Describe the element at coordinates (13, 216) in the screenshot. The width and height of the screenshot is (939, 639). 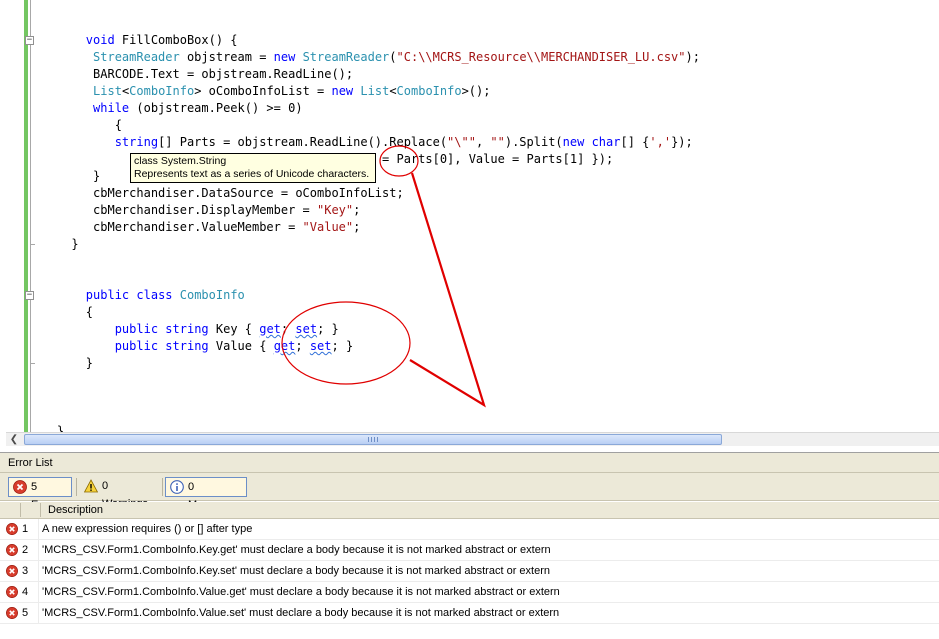
I see `editor-margin` at that location.